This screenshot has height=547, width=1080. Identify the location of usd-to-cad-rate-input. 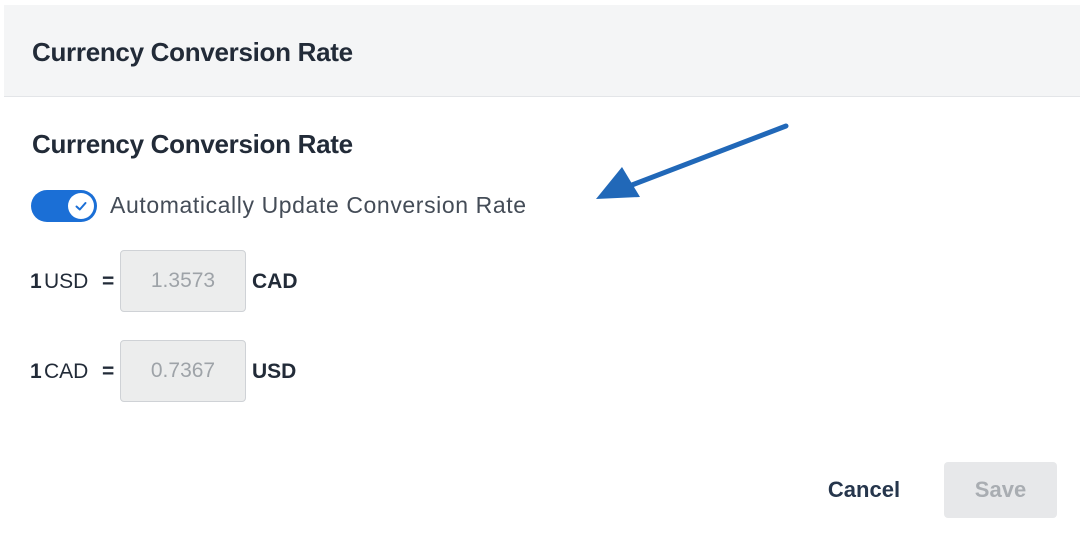
(183, 281).